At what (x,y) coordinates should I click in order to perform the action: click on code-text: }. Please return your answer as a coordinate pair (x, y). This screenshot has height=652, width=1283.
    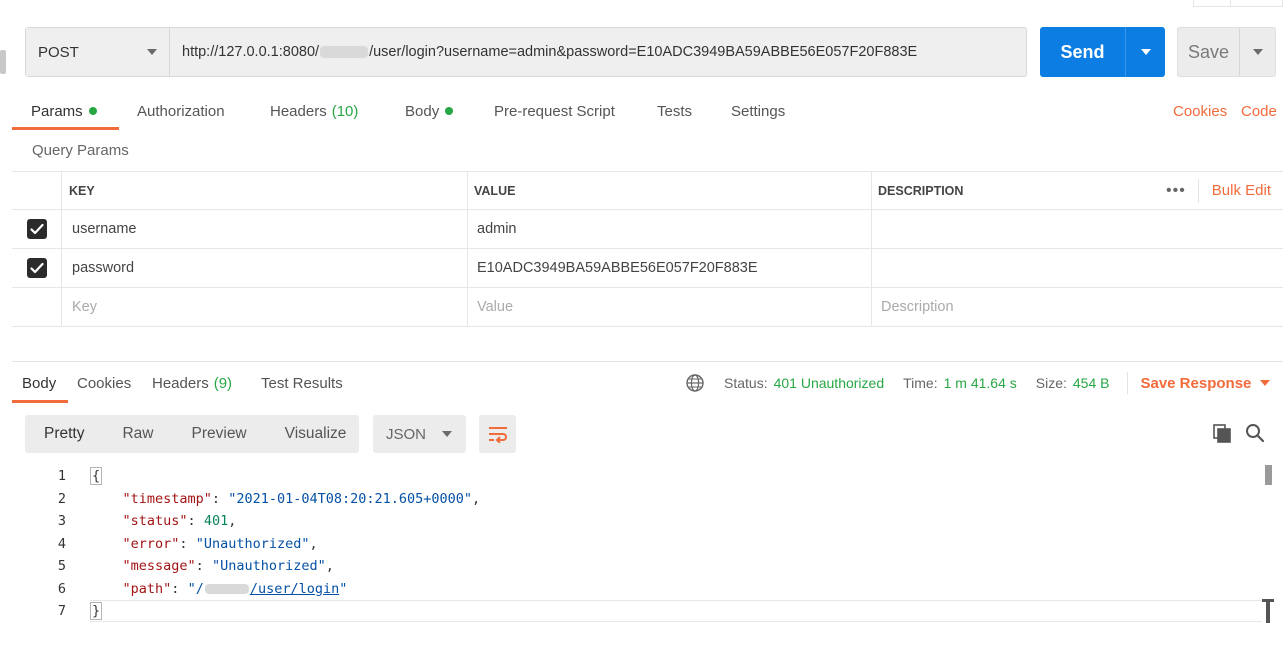
    Looking at the image, I should click on (96, 611).